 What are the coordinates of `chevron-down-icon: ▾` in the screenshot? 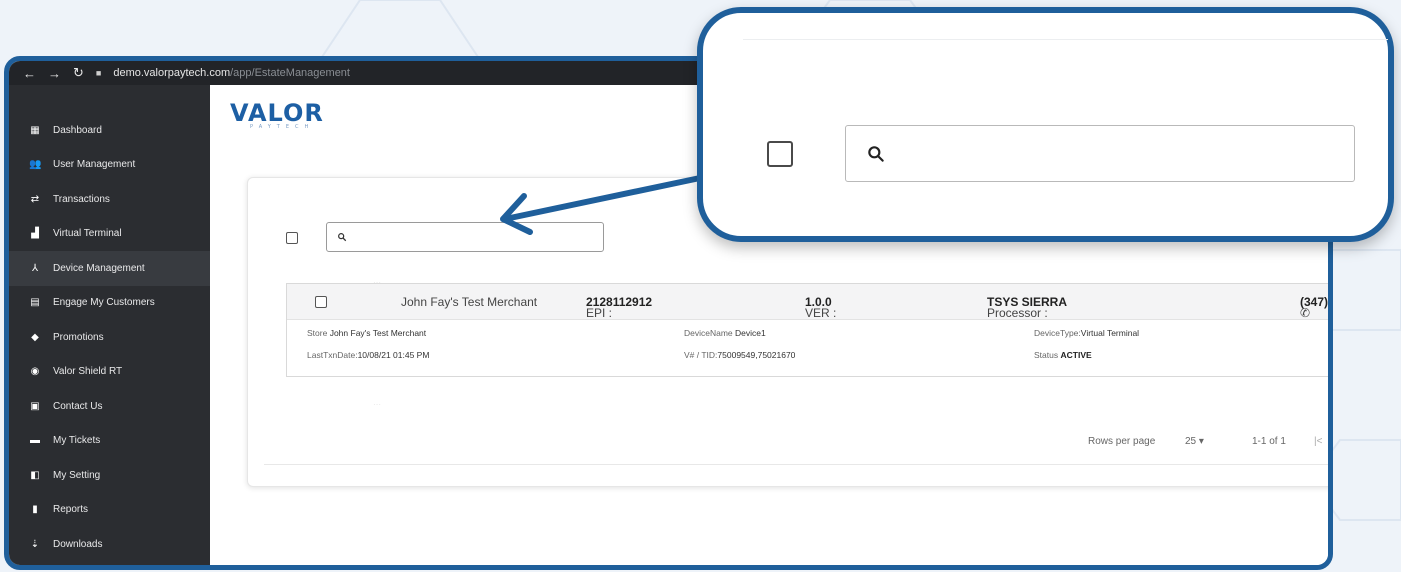 It's located at (1201, 441).